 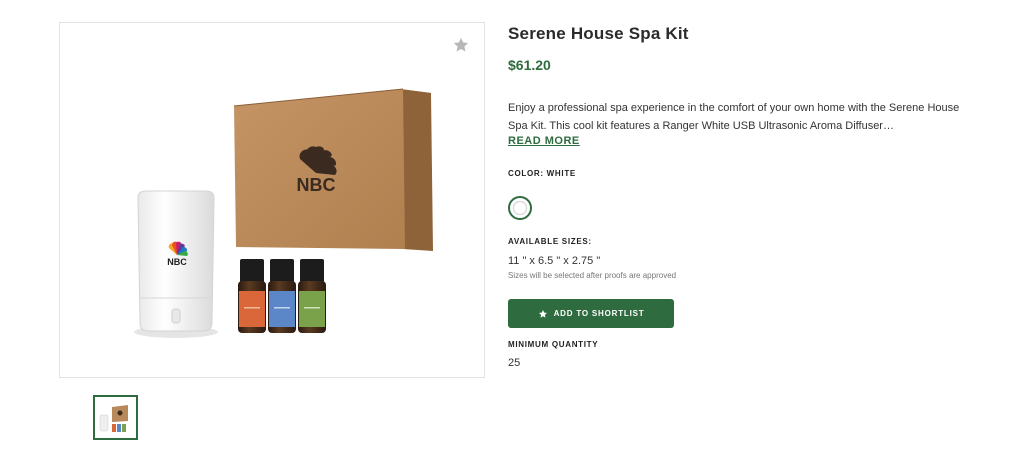 I want to click on product-title: Serene House Spa Kit, so click(x=598, y=33).